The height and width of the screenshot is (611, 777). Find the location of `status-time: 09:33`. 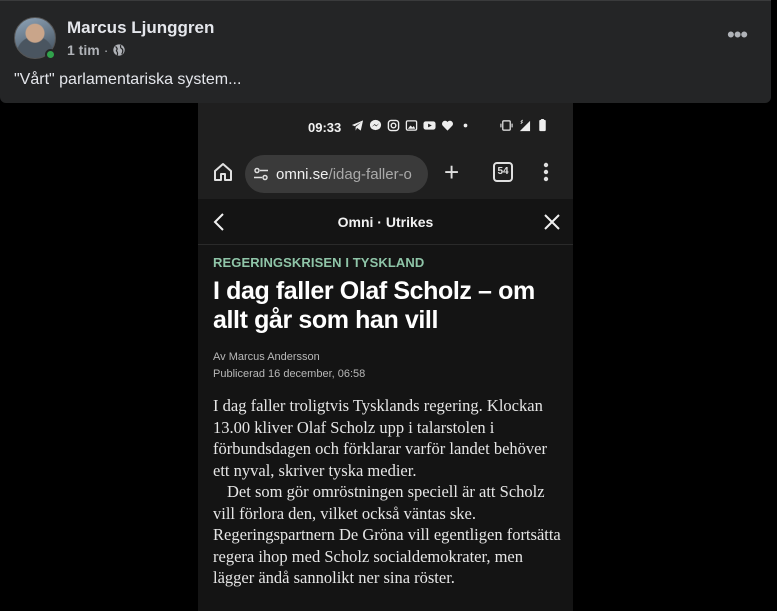

status-time: 09:33 is located at coordinates (325, 127).